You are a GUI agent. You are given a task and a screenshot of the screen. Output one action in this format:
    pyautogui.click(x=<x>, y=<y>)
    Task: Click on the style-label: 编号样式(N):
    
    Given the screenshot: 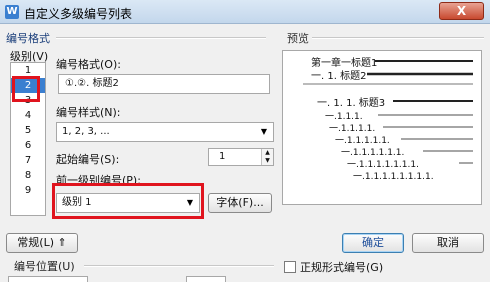 What is the action you would take?
    pyautogui.click(x=88, y=112)
    